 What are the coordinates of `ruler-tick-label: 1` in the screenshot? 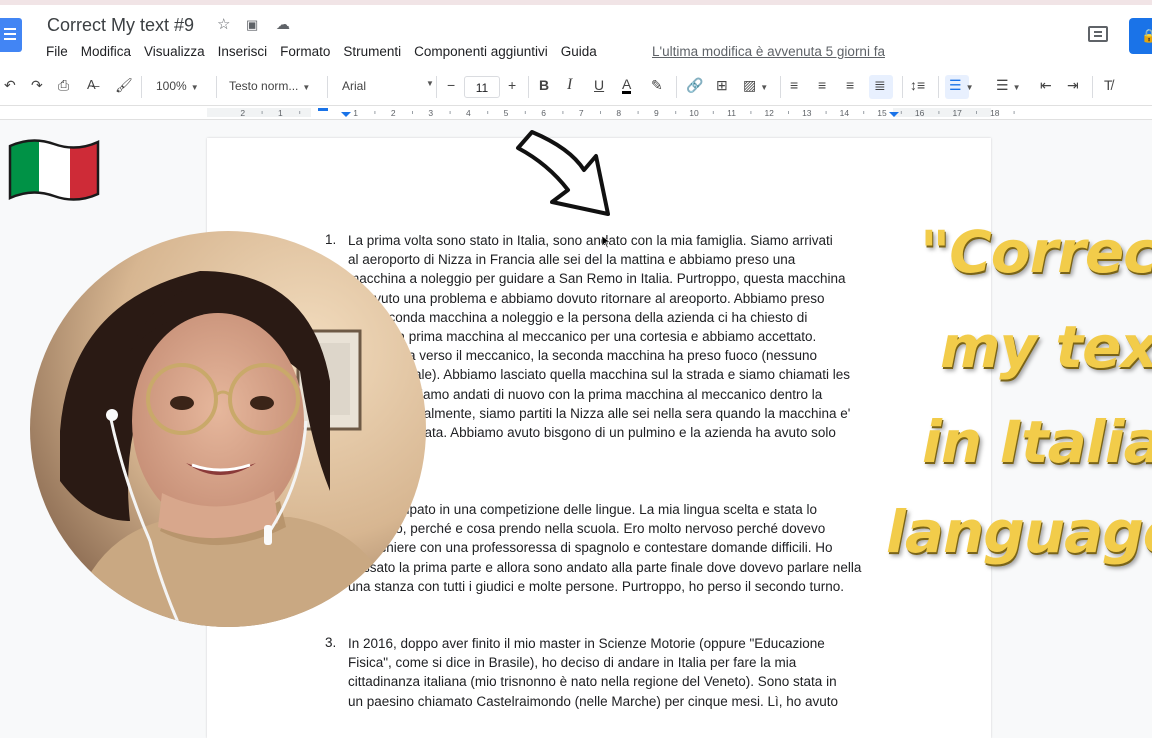 It's located at (280, 113).